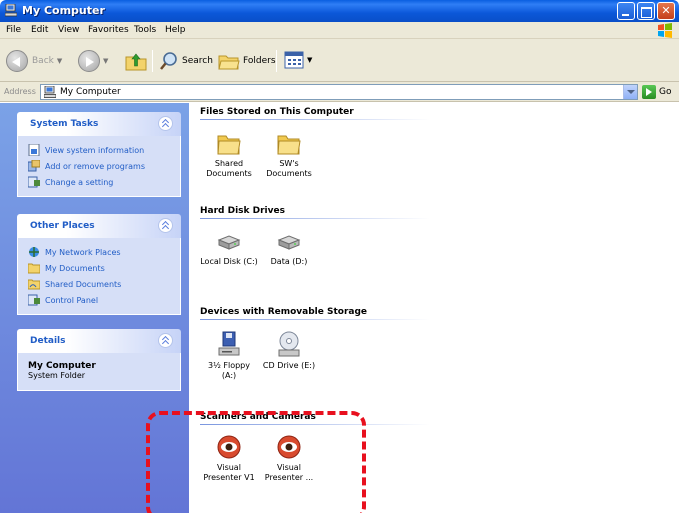 Image resolution: width=679 pixels, height=513 pixels. I want to click on up-folder-icon, so click(136, 62).